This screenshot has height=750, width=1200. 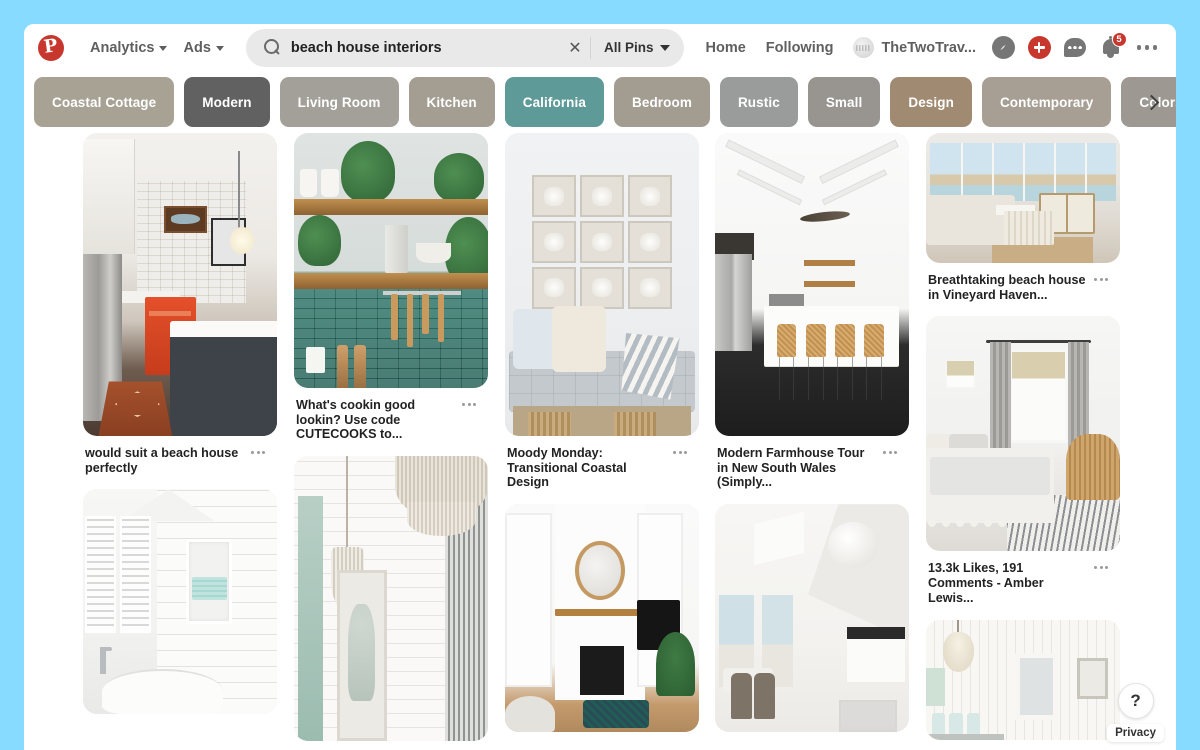 What do you see at coordinates (1046, 102) in the screenshot?
I see `filter-chip-contemporary: Contemporary` at bounding box center [1046, 102].